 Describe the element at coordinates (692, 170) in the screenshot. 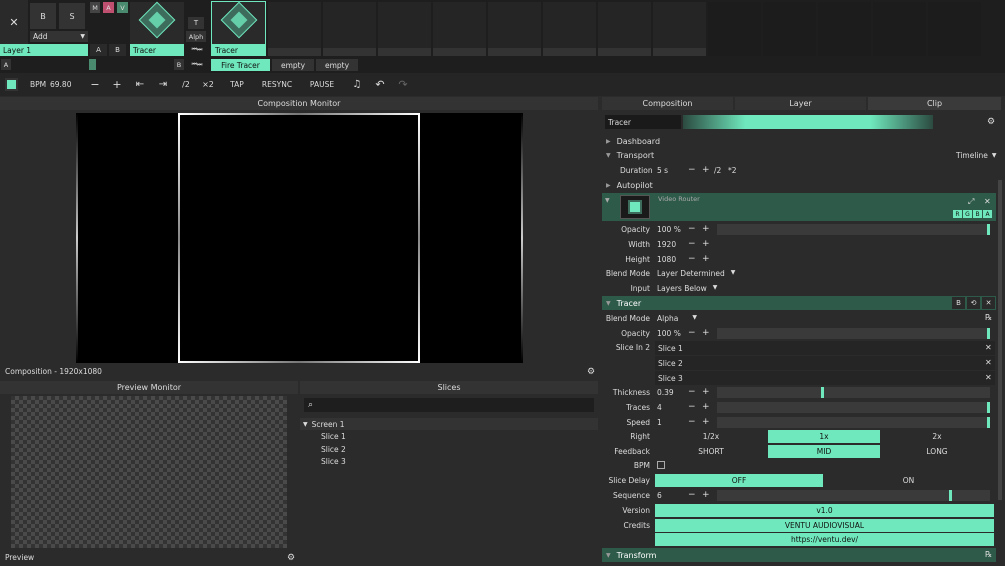

I see `duration-minus-button: −` at that location.